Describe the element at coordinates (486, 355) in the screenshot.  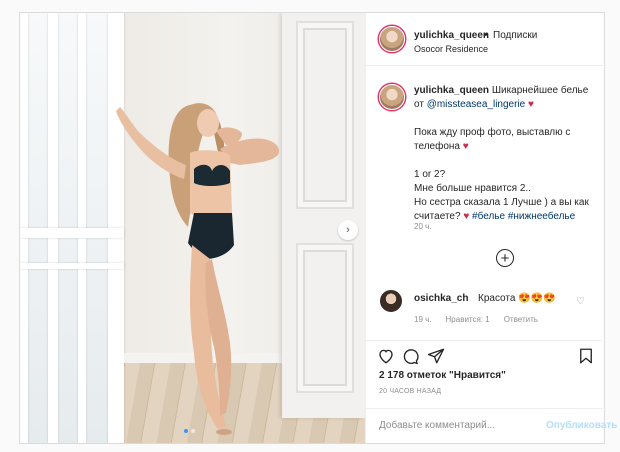
I see `post-actions` at that location.